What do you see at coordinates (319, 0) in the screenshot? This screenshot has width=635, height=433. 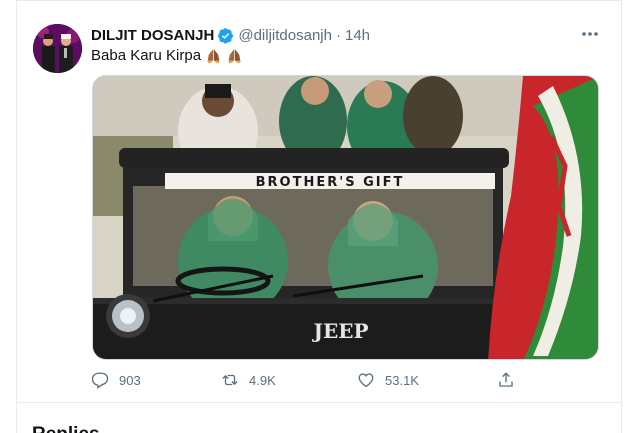 I see `top-divider` at bounding box center [319, 0].